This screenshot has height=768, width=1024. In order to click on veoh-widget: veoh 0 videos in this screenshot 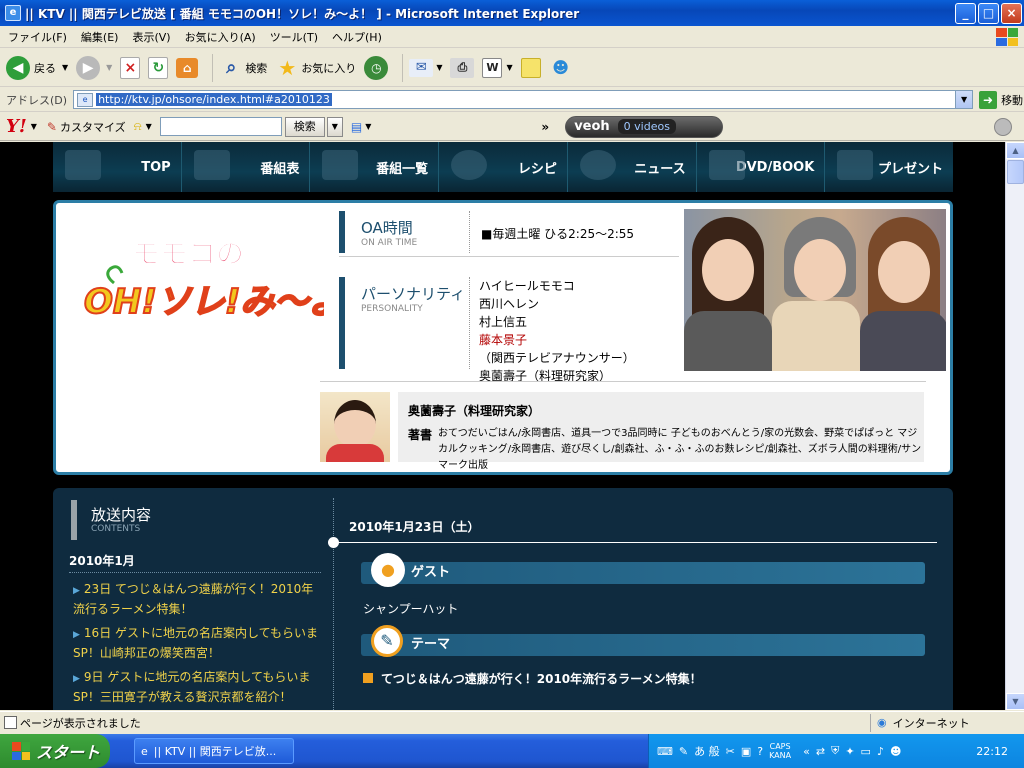, I will do `click(644, 126)`.